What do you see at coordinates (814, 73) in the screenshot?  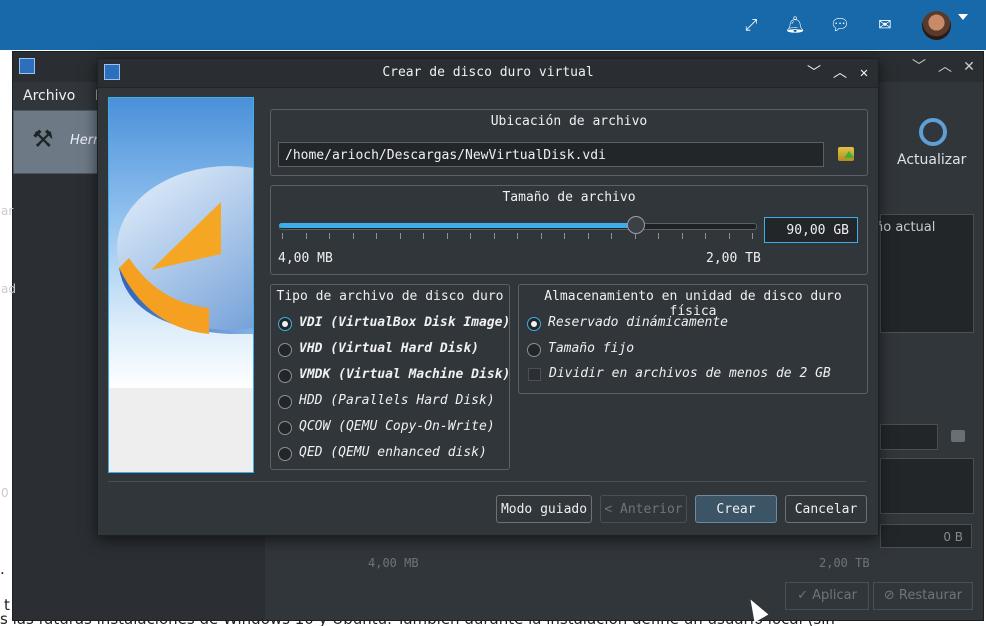 I see `minimize-icon: ﹀` at bounding box center [814, 73].